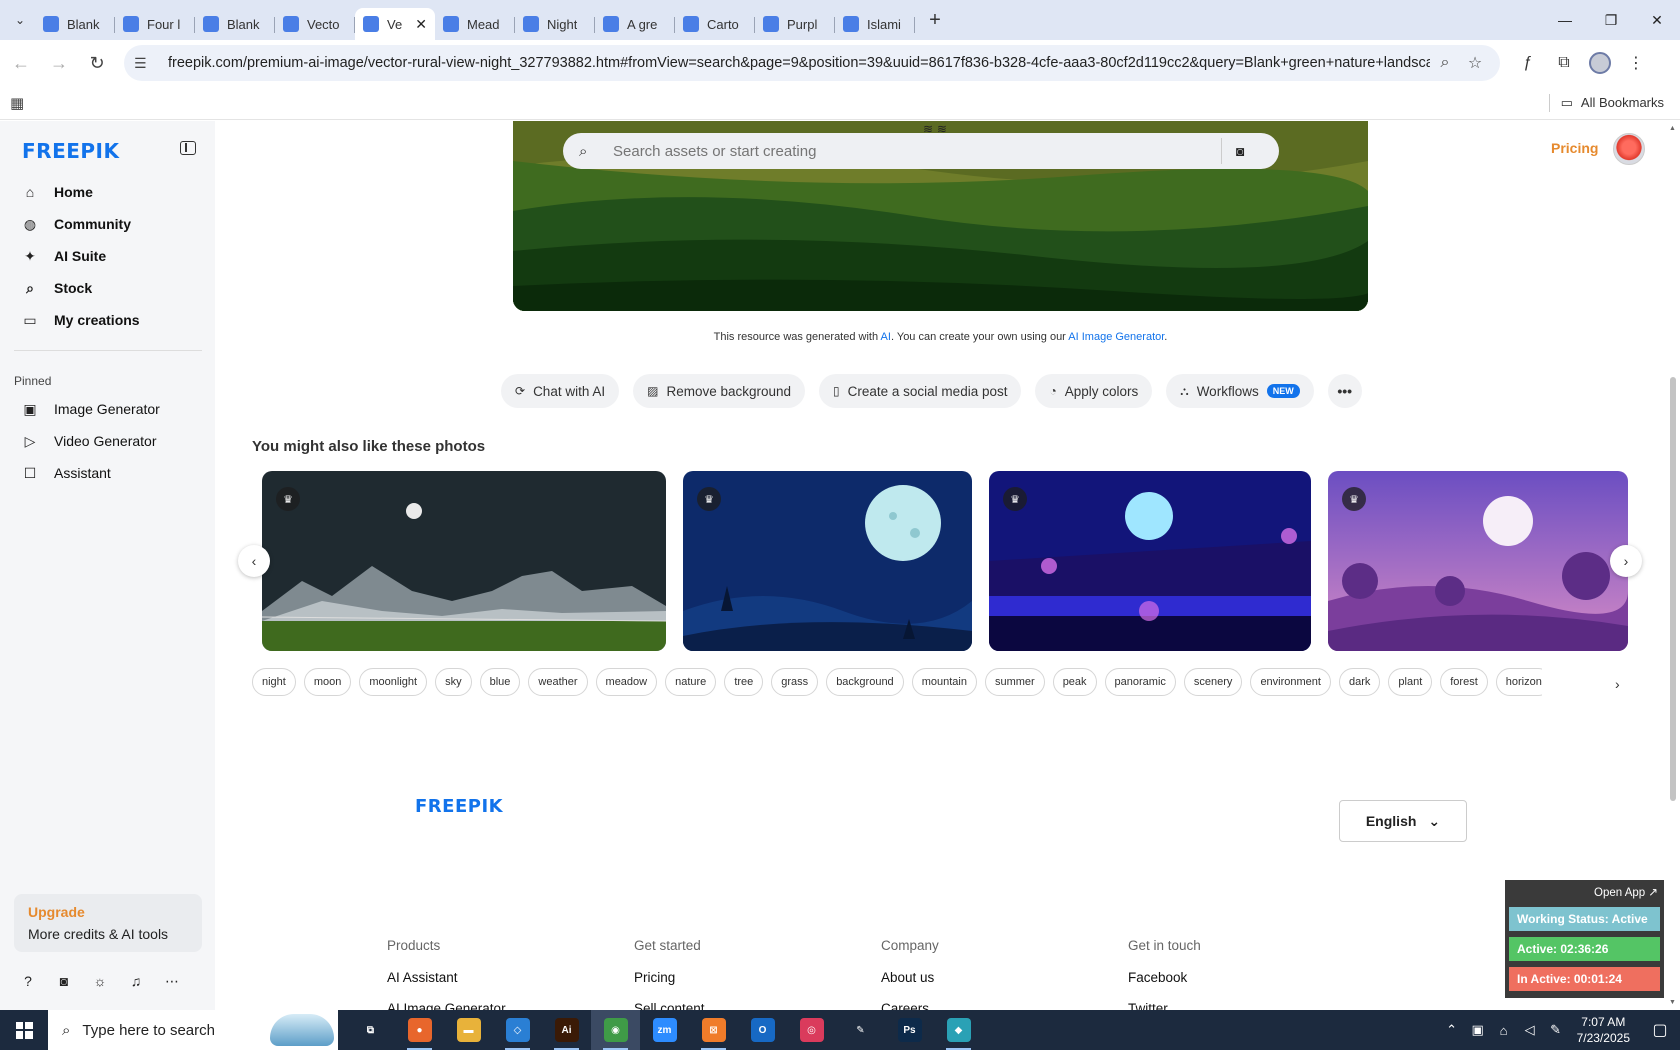  I want to click on network-icon: ⌂, so click(1504, 1030).